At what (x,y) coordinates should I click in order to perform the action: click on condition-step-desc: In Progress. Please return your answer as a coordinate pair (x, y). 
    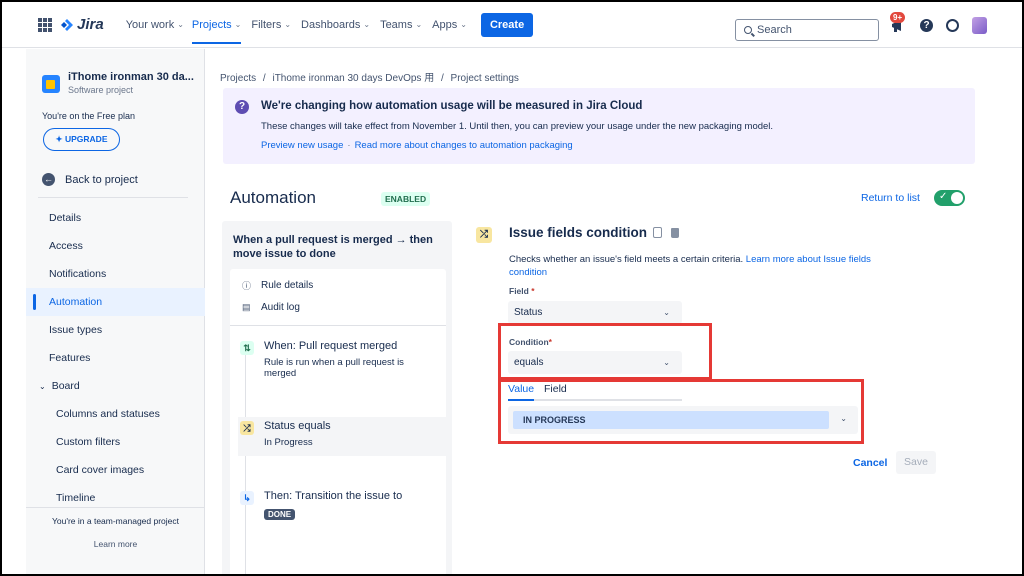
    Looking at the image, I should click on (288, 442).